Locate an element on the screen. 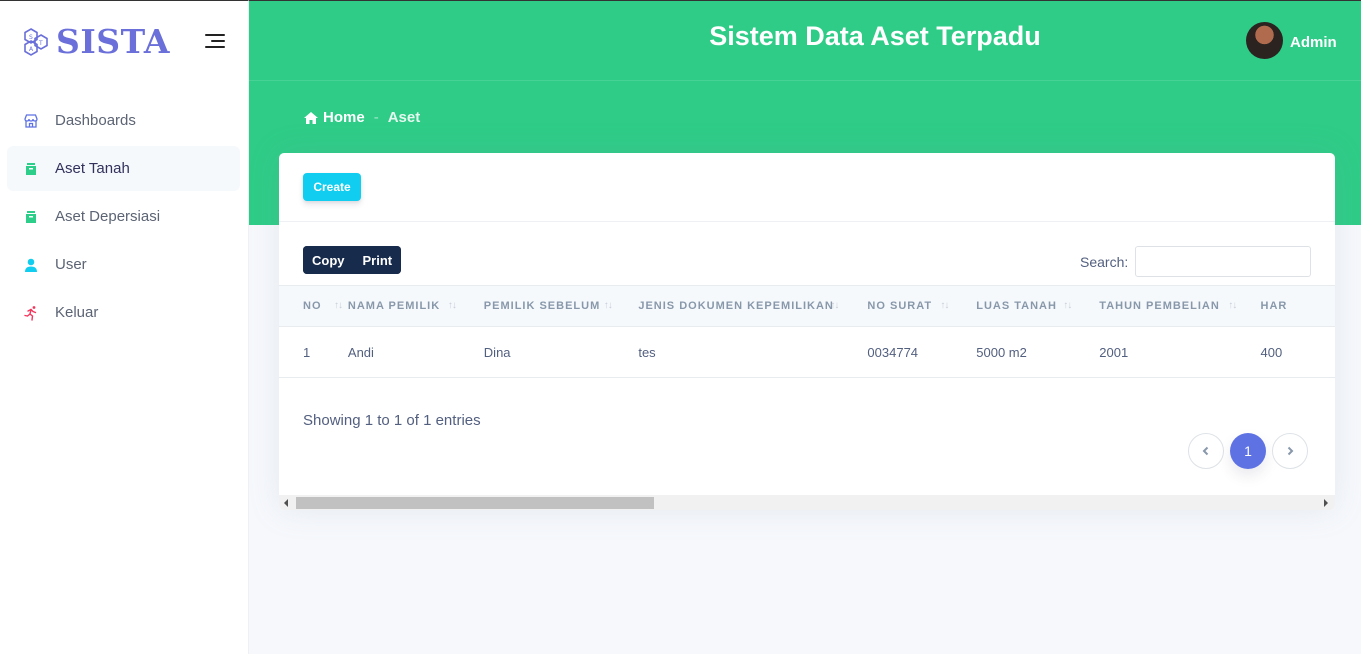  topbar: Sistem Data Aset Terpadu Admin is located at coordinates (805, 41).